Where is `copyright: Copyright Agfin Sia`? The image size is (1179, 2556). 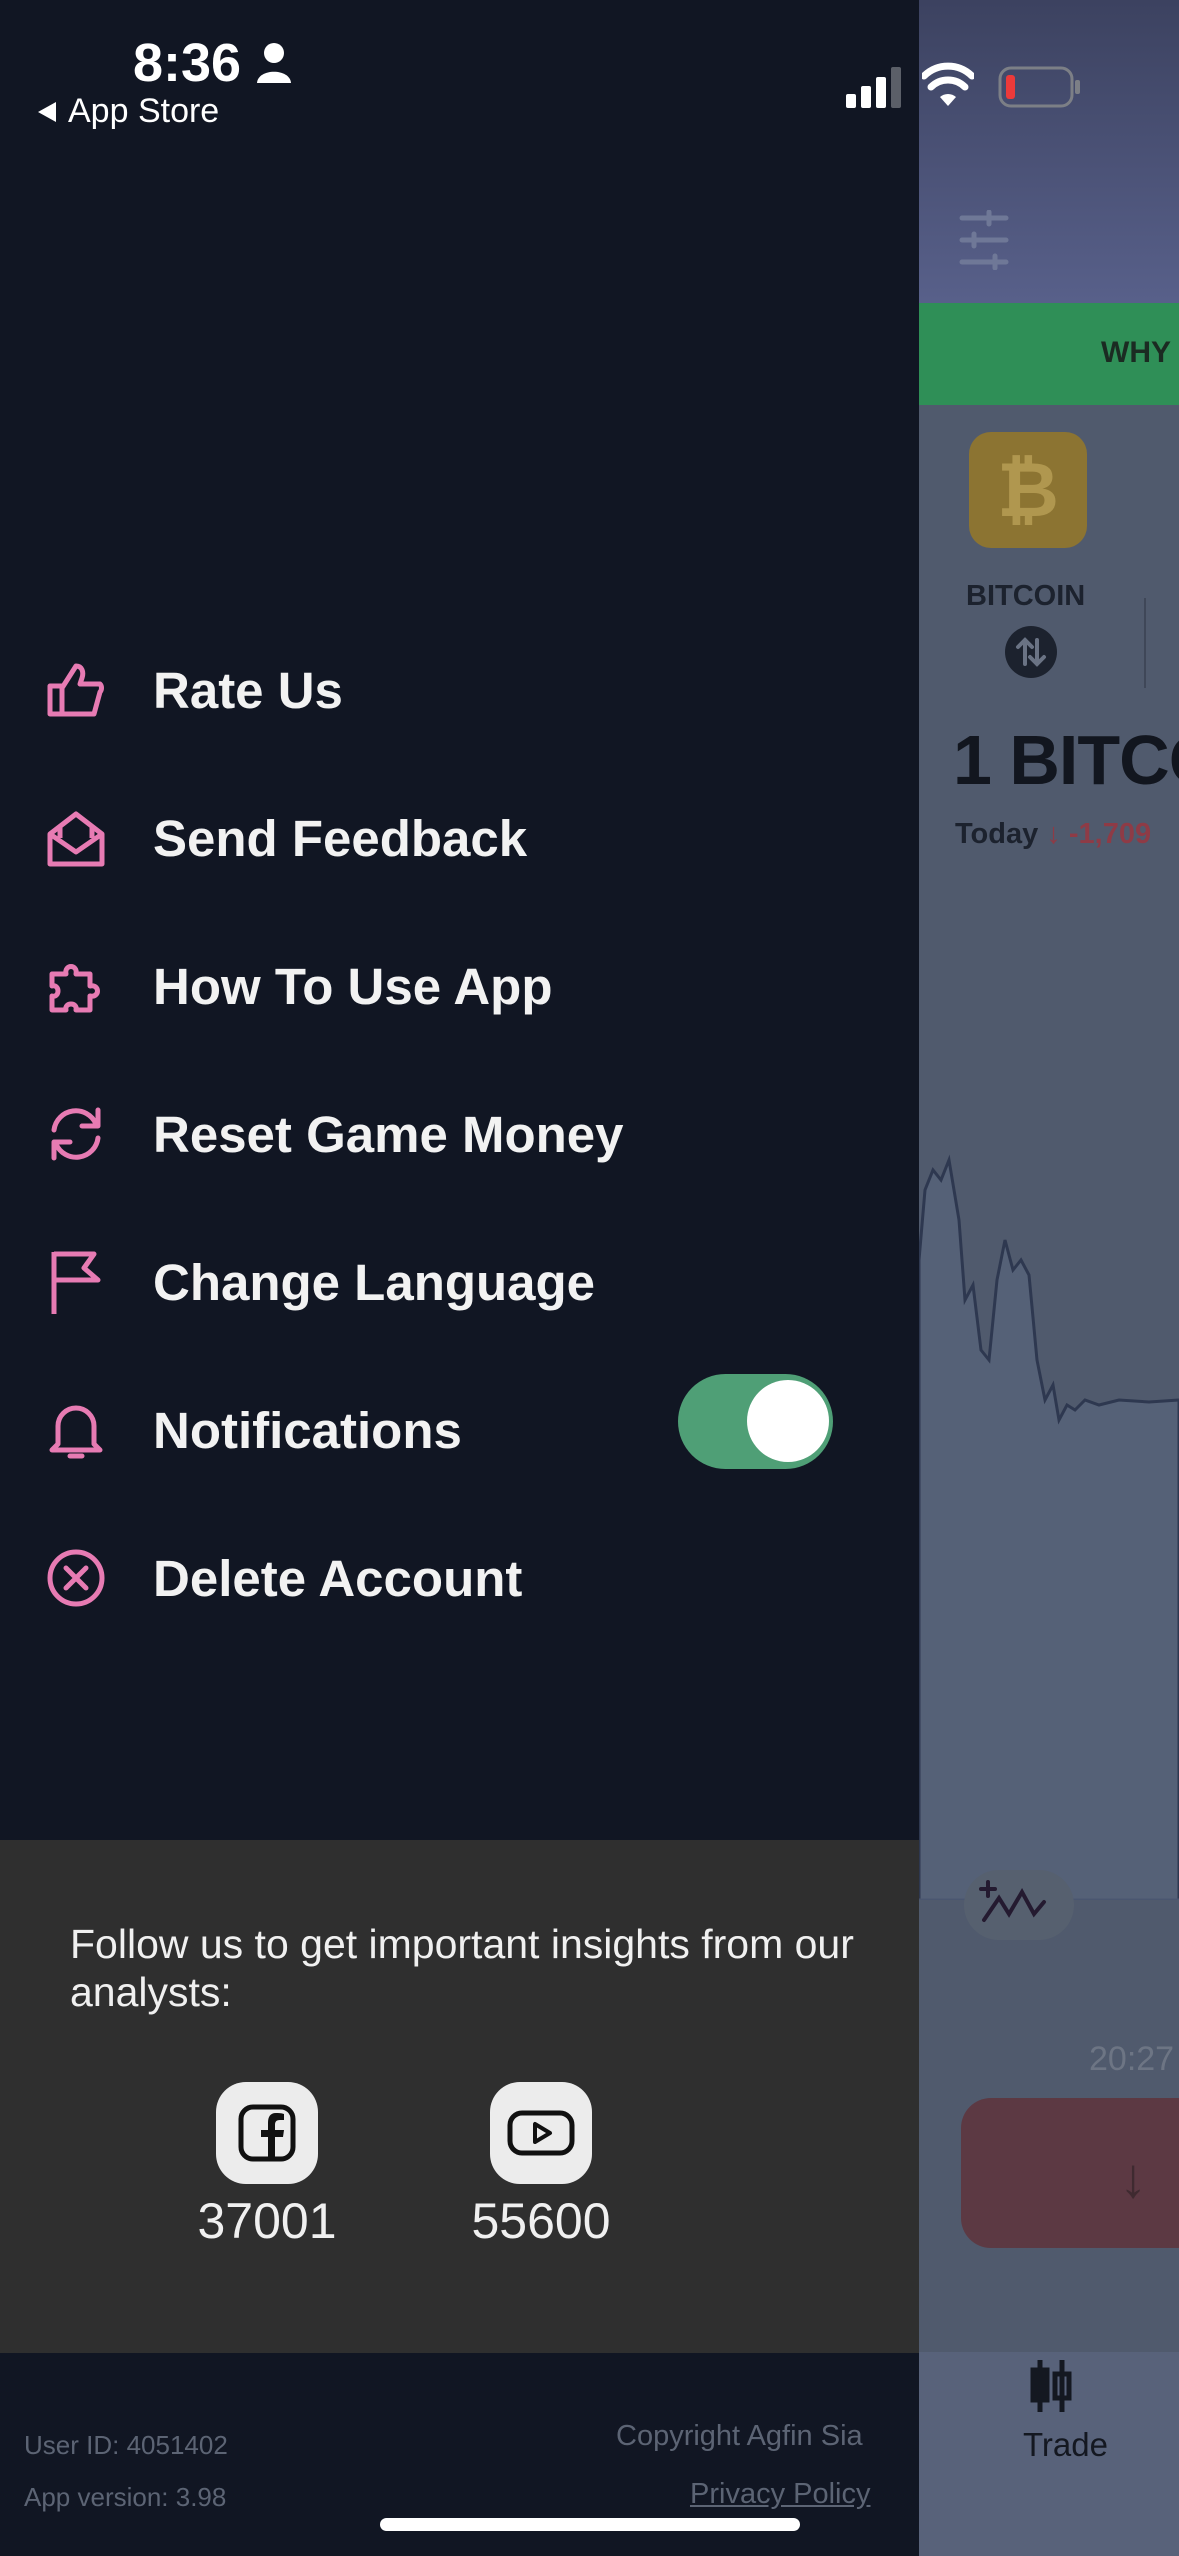 copyright: Copyright Agfin Sia is located at coordinates (739, 2436).